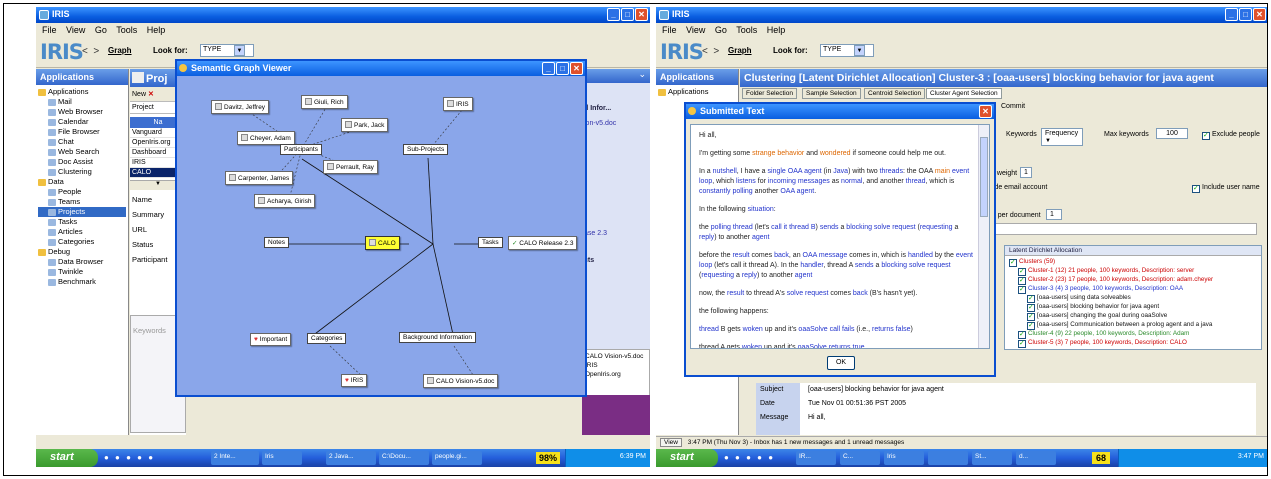 This screenshot has width=1271, height=479. What do you see at coordinates (490, 242) in the screenshot?
I see `tasks-hub: Tasks` at bounding box center [490, 242].